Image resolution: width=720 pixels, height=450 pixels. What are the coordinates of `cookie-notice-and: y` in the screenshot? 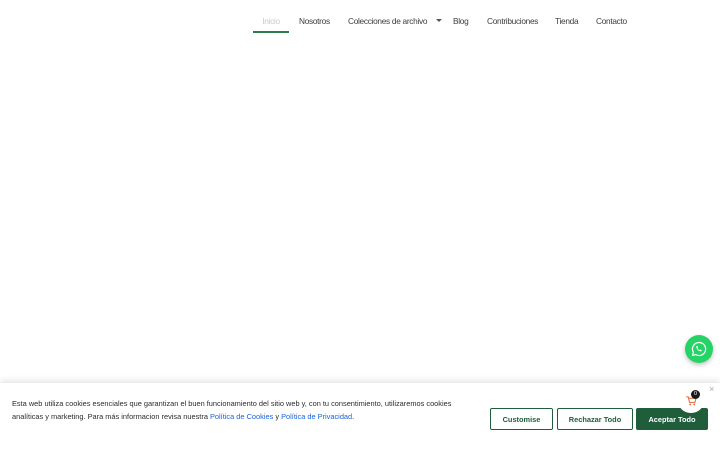 It's located at (277, 416).